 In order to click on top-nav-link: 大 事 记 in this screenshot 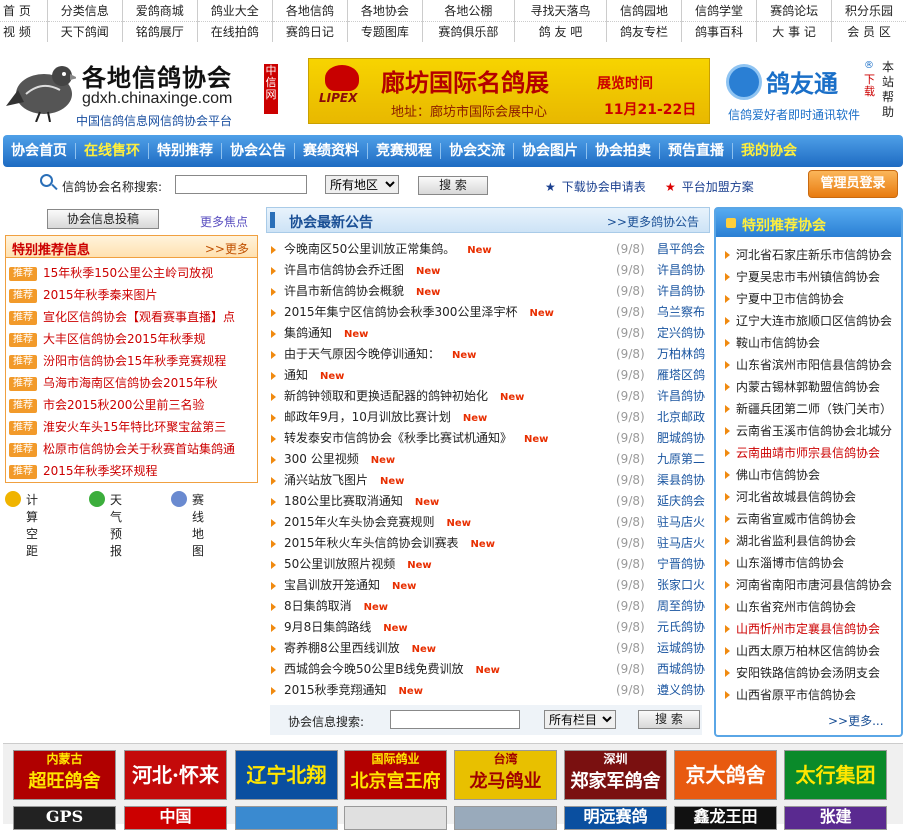, I will do `click(794, 31)`.